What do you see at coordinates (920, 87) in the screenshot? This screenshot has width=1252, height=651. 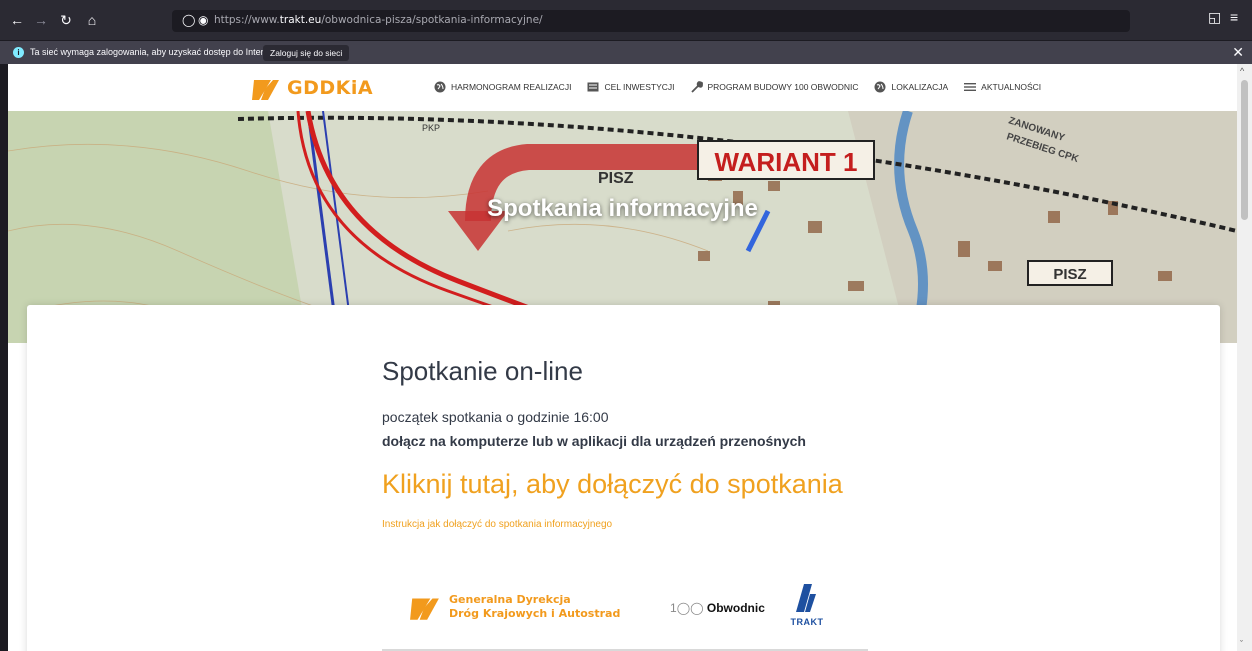 I see `menu-label: LOKALIZACJA` at bounding box center [920, 87].